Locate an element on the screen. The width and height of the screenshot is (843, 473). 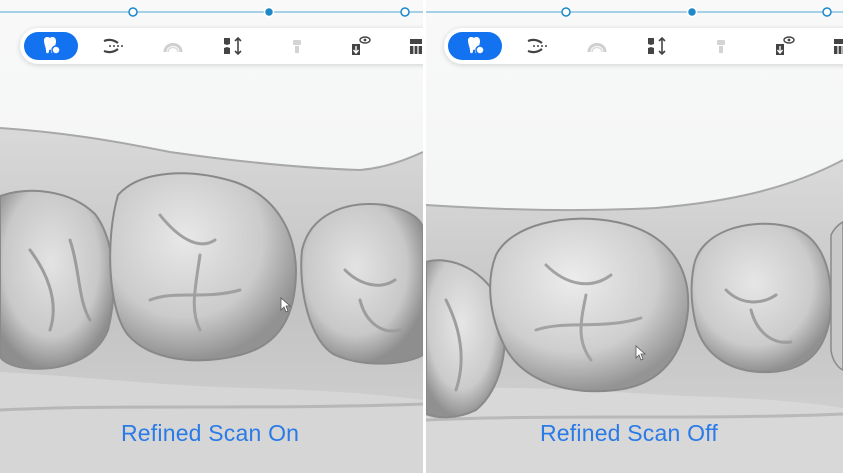
scan-caption: Refined Scan Off is located at coordinates (629, 433).